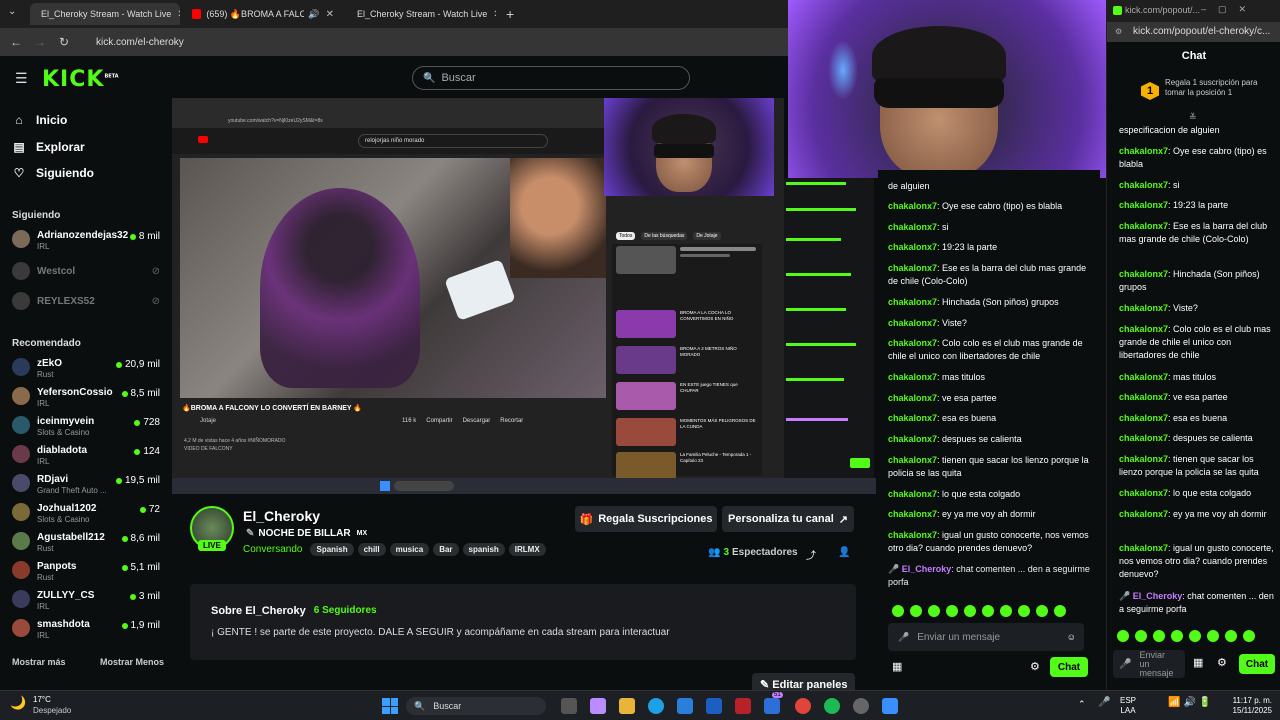 This screenshot has width=1280, height=720. Describe the element at coordinates (86, 631) in the screenshot. I see `recommended-channel: smashdota IRL 1,9 mil` at that location.